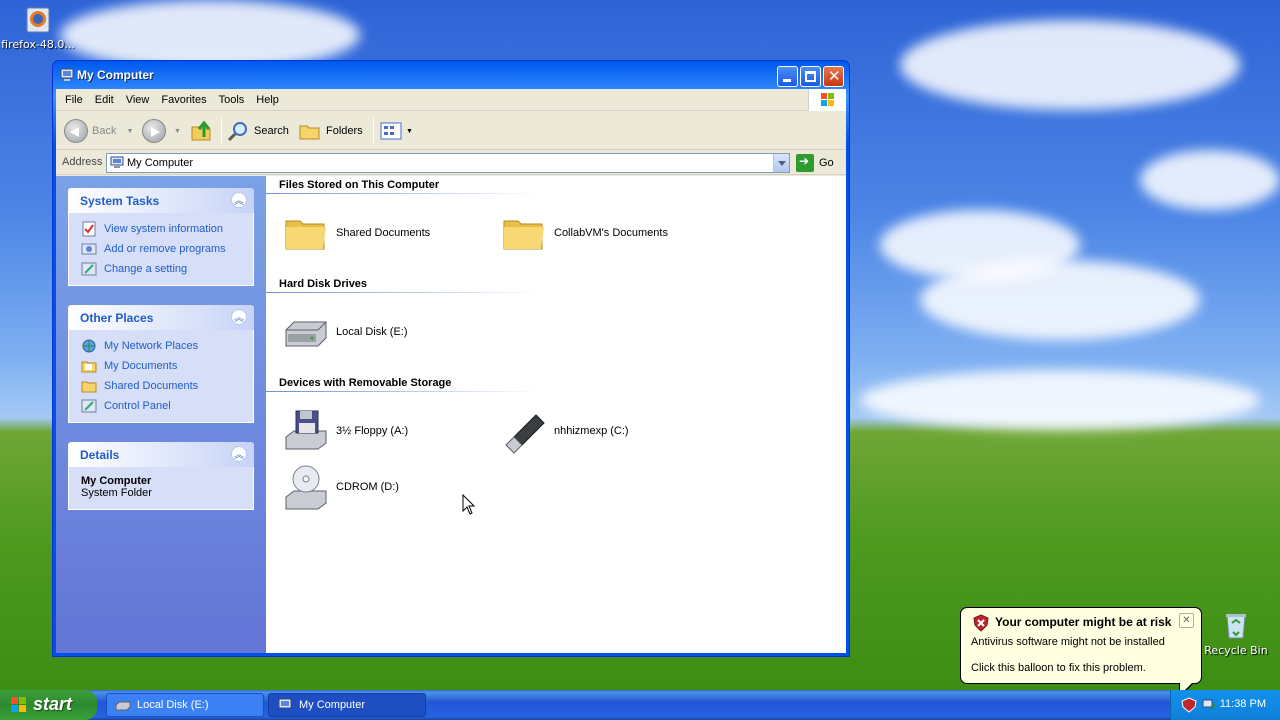 Image resolution: width=1280 pixels, height=720 pixels. I want to click on window-title: My Computer, so click(115, 75).